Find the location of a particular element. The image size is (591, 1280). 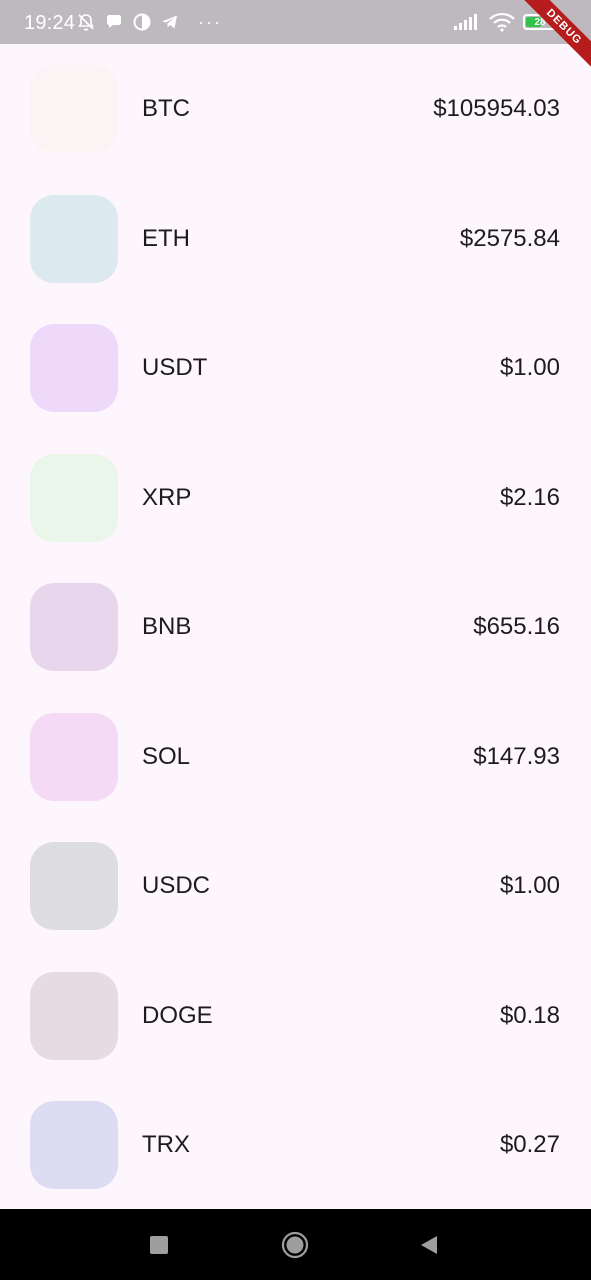

coin-symbol: ETH is located at coordinates (166, 238).